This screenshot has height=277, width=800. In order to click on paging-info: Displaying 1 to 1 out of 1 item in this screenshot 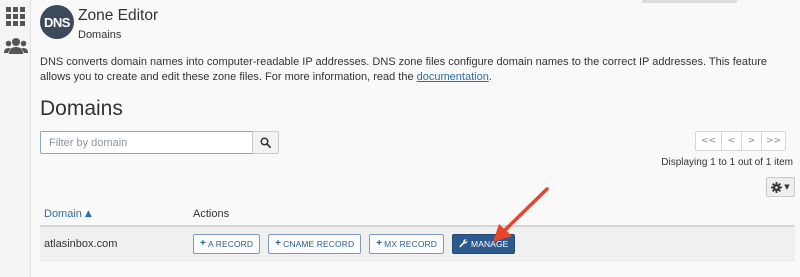, I will do `click(727, 162)`.